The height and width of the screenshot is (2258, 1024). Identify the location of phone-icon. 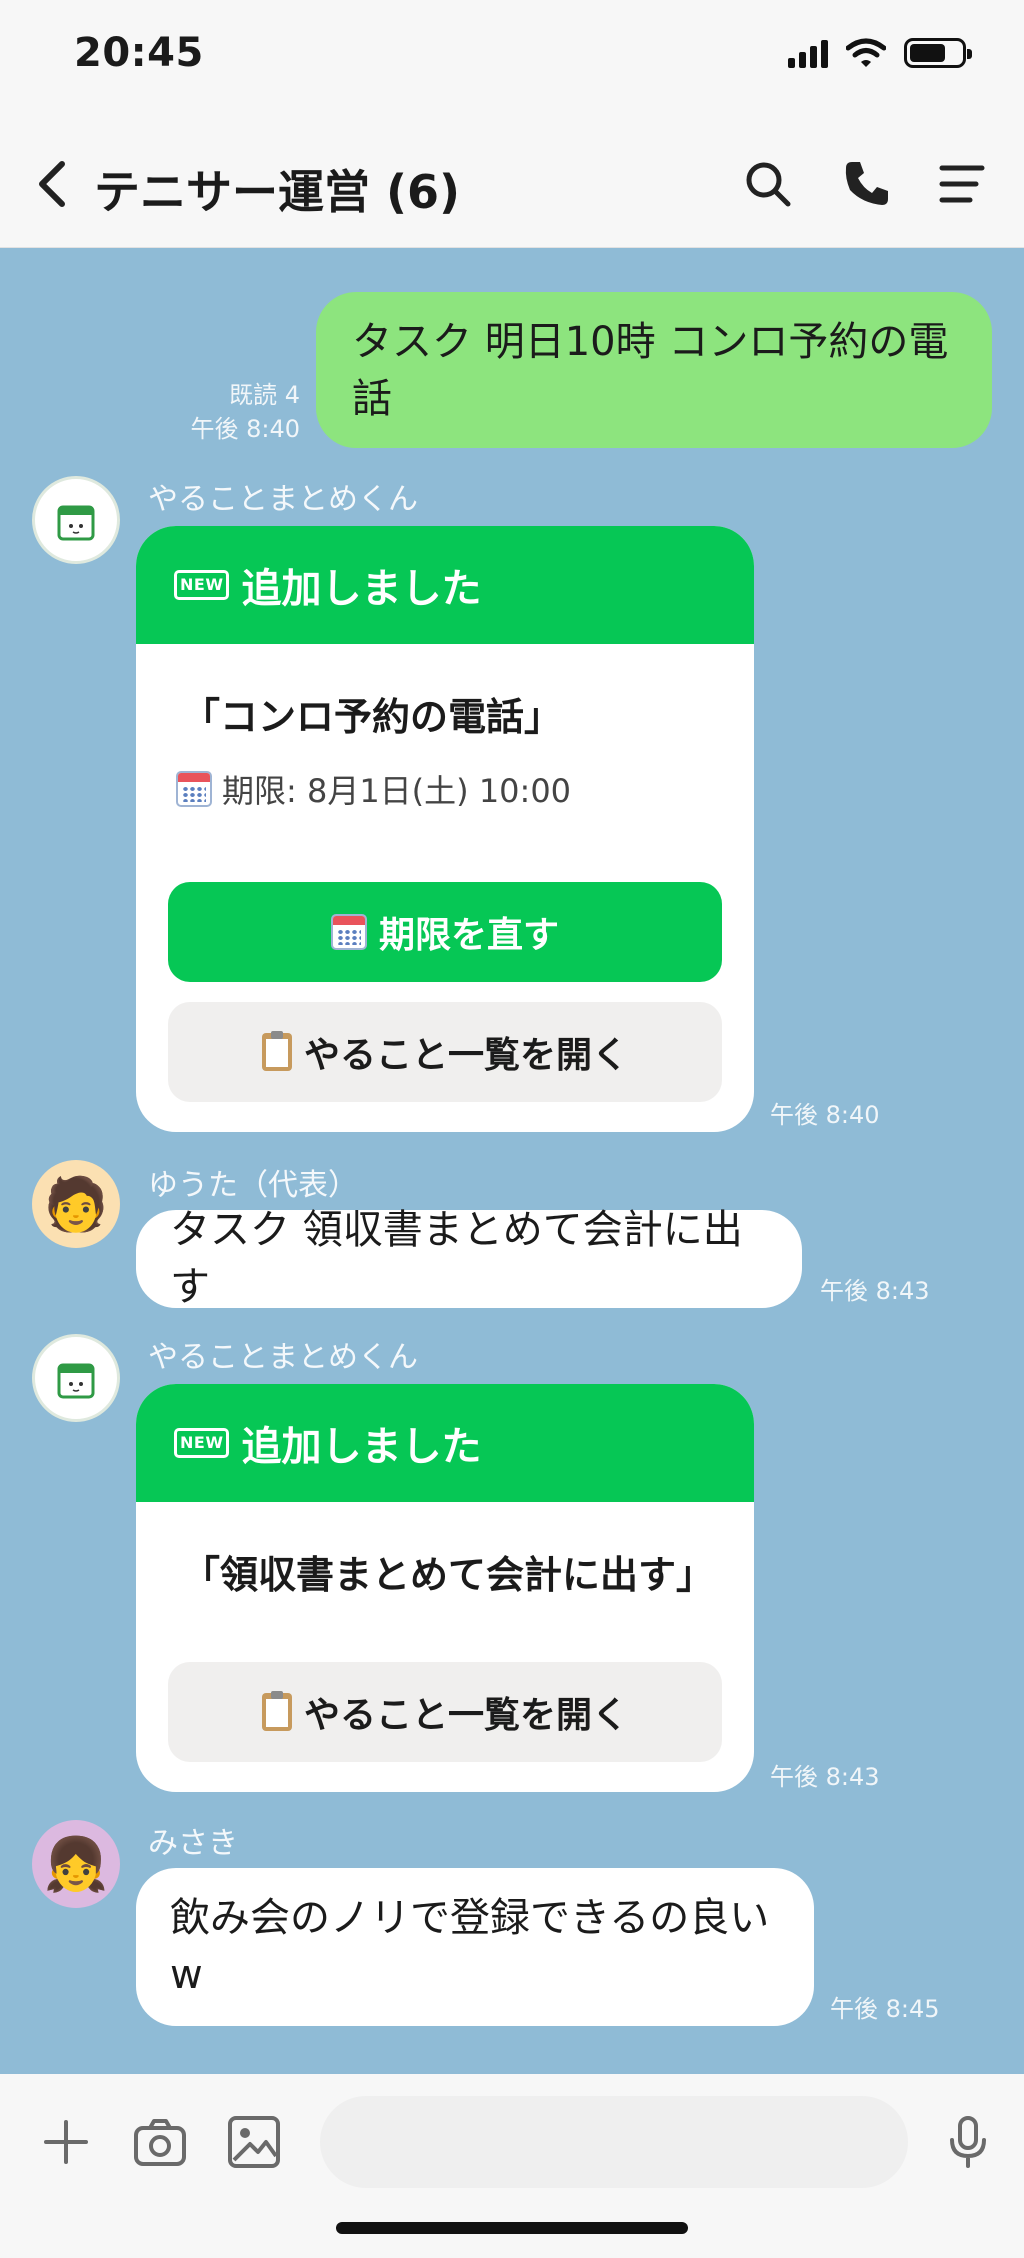
(866, 184).